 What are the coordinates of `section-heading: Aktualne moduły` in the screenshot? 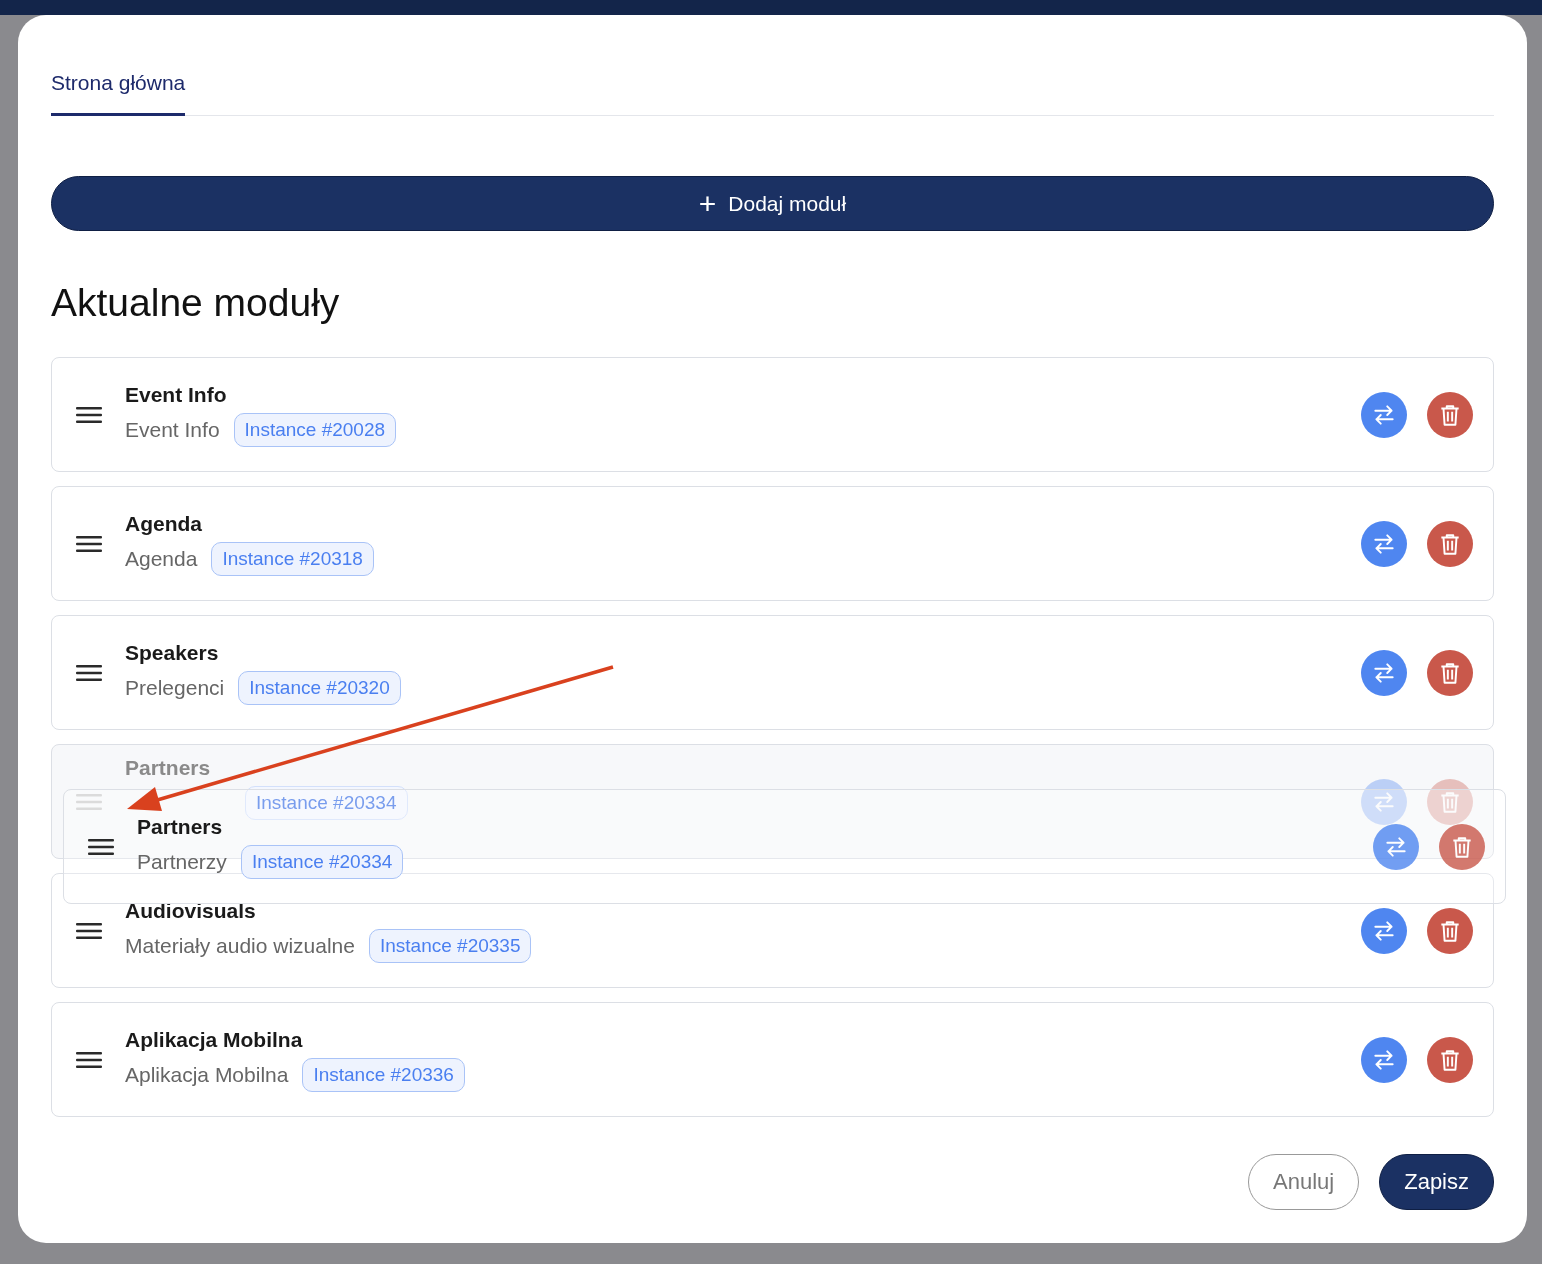 It's located at (196, 303).